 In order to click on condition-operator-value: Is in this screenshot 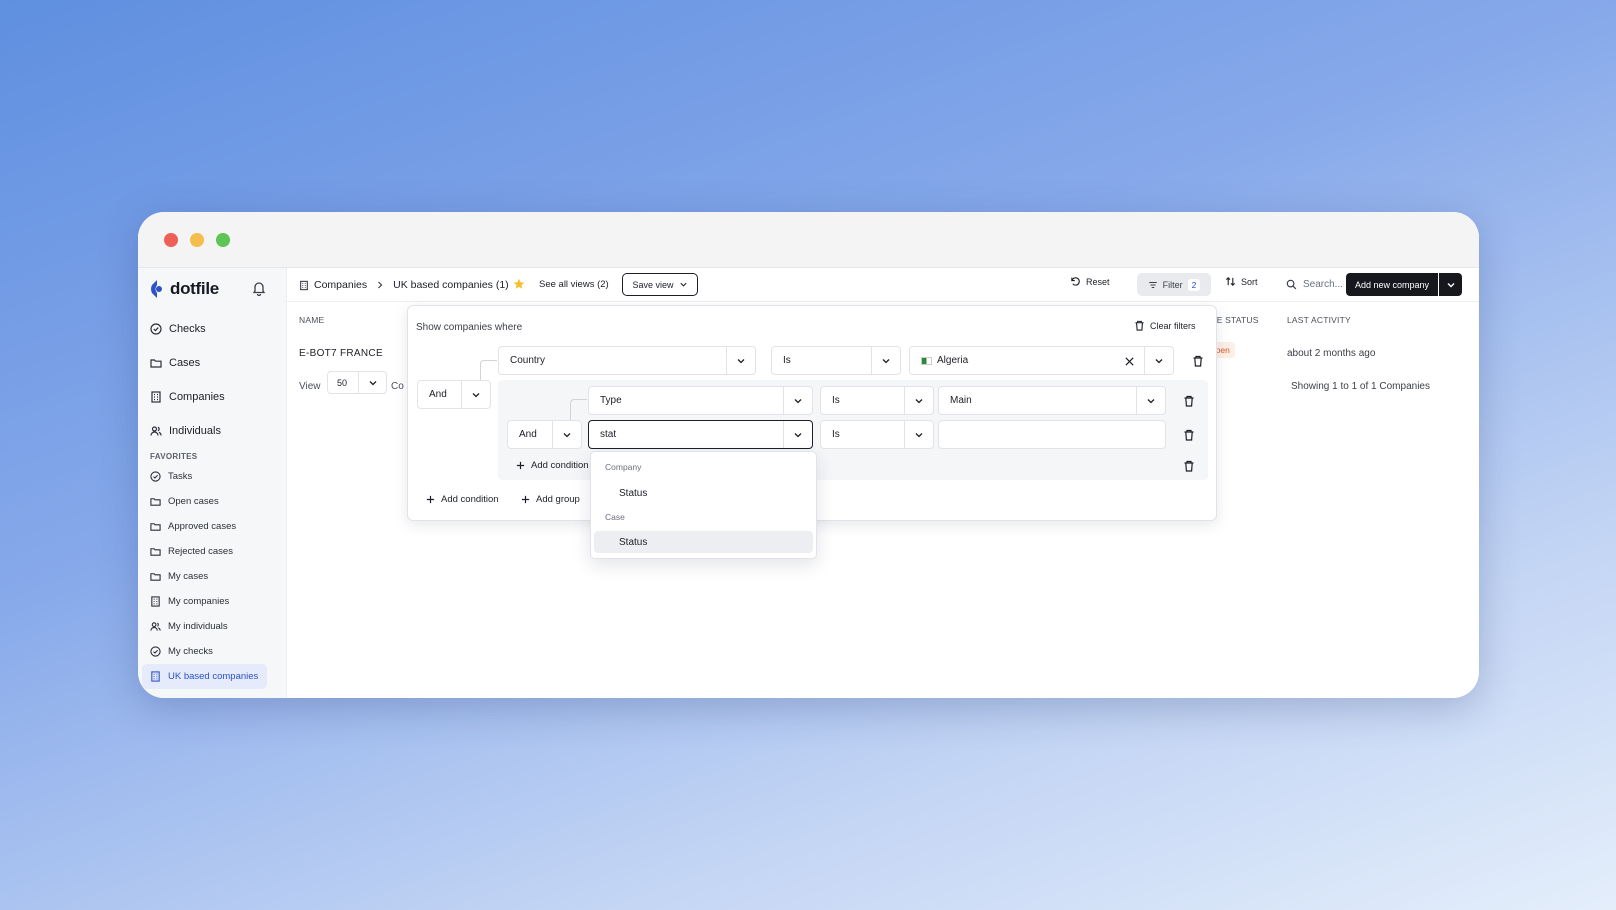, I will do `click(787, 360)`.